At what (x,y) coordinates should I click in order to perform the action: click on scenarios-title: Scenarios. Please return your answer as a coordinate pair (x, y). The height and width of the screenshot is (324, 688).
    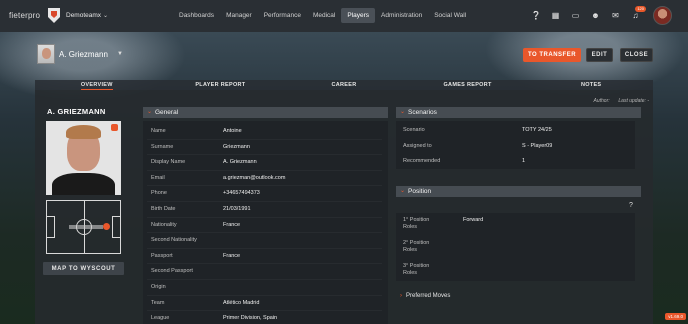
    Looking at the image, I should click on (422, 112).